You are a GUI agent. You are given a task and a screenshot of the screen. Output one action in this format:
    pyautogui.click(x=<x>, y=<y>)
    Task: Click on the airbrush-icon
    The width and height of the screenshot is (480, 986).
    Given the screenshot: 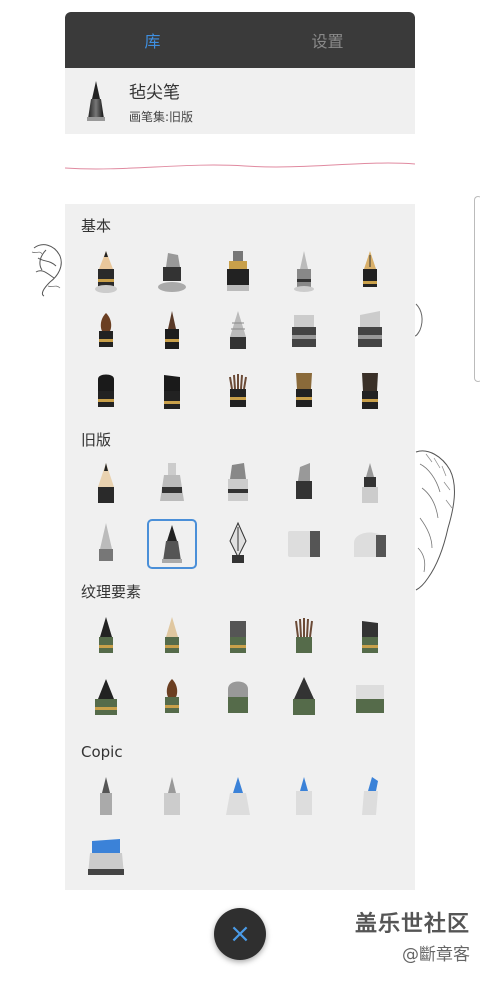 What is the action you would take?
    pyautogui.click(x=172, y=482)
    